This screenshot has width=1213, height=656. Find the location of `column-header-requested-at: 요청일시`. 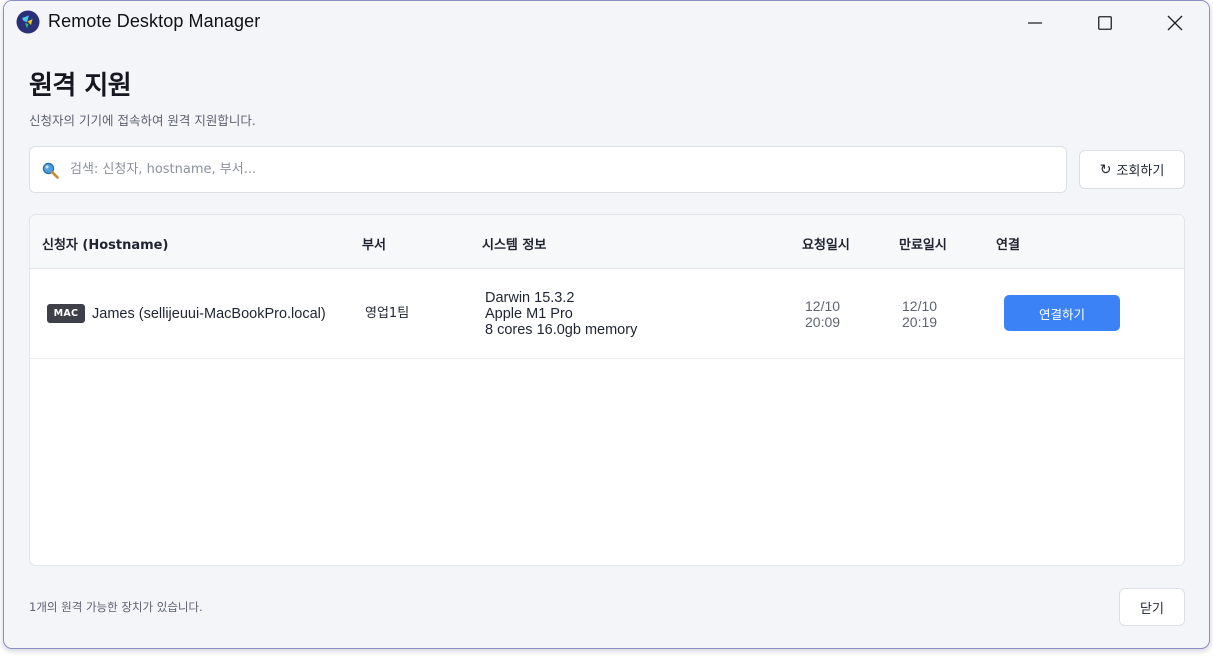

column-header-requested-at: 요청일시 is located at coordinates (826, 245).